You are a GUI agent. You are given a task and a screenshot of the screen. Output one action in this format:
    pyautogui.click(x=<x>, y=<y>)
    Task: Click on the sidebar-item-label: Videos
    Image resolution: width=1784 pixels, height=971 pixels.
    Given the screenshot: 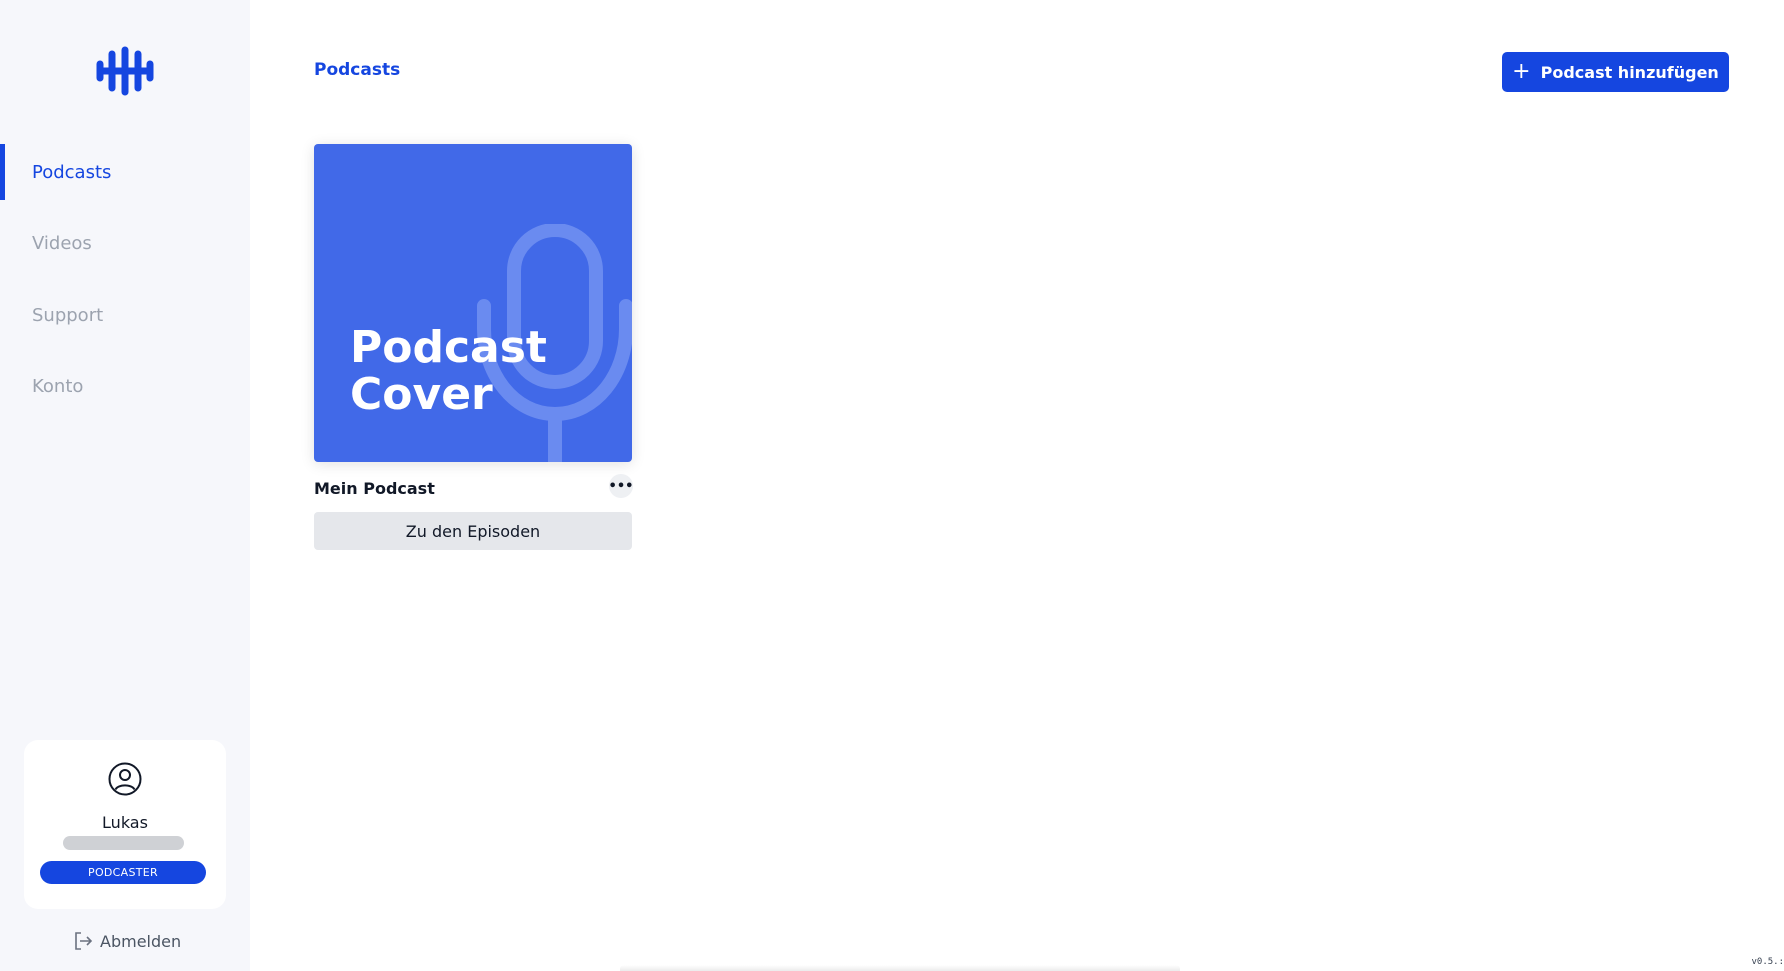 What is the action you would take?
    pyautogui.click(x=62, y=243)
    